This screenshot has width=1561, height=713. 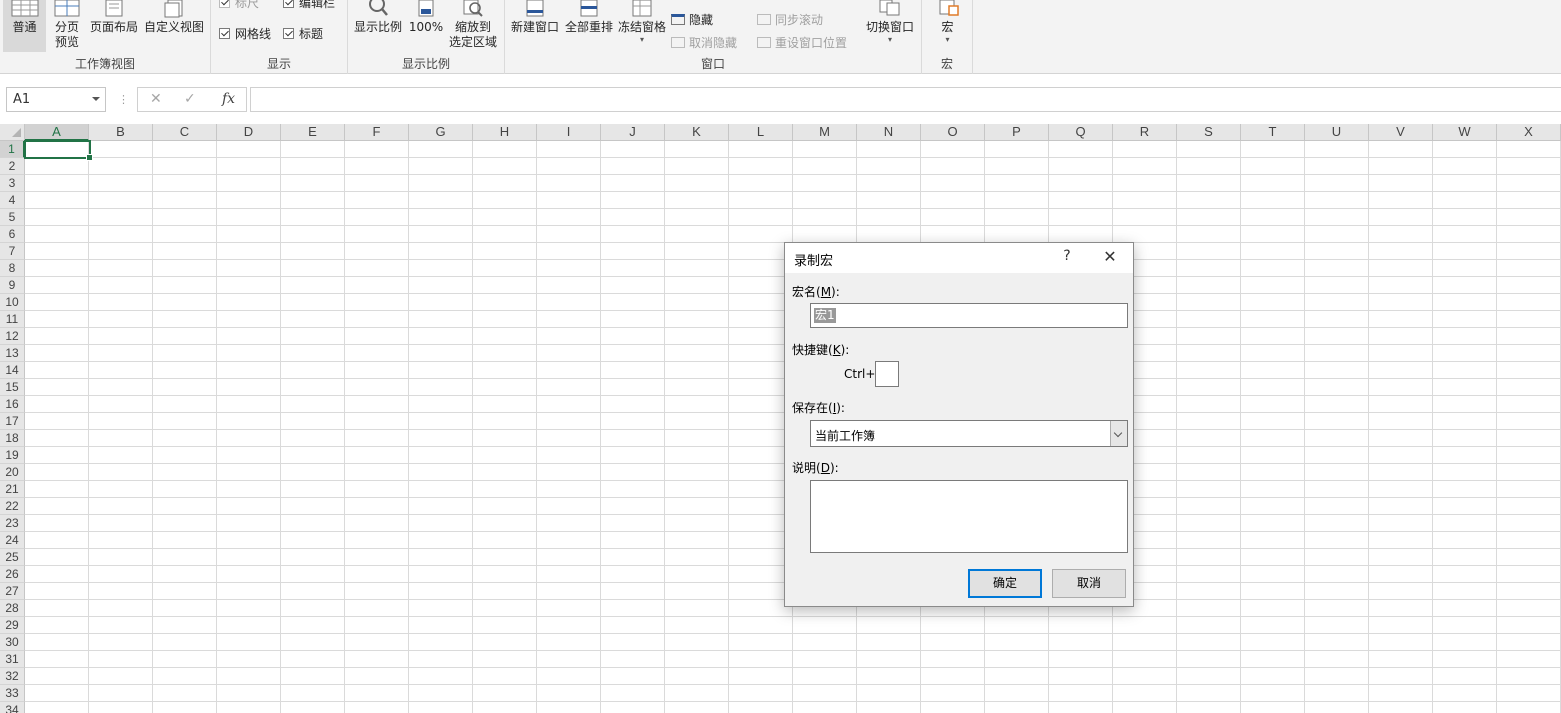 I want to click on row-header: 28, so click(x=12, y=608).